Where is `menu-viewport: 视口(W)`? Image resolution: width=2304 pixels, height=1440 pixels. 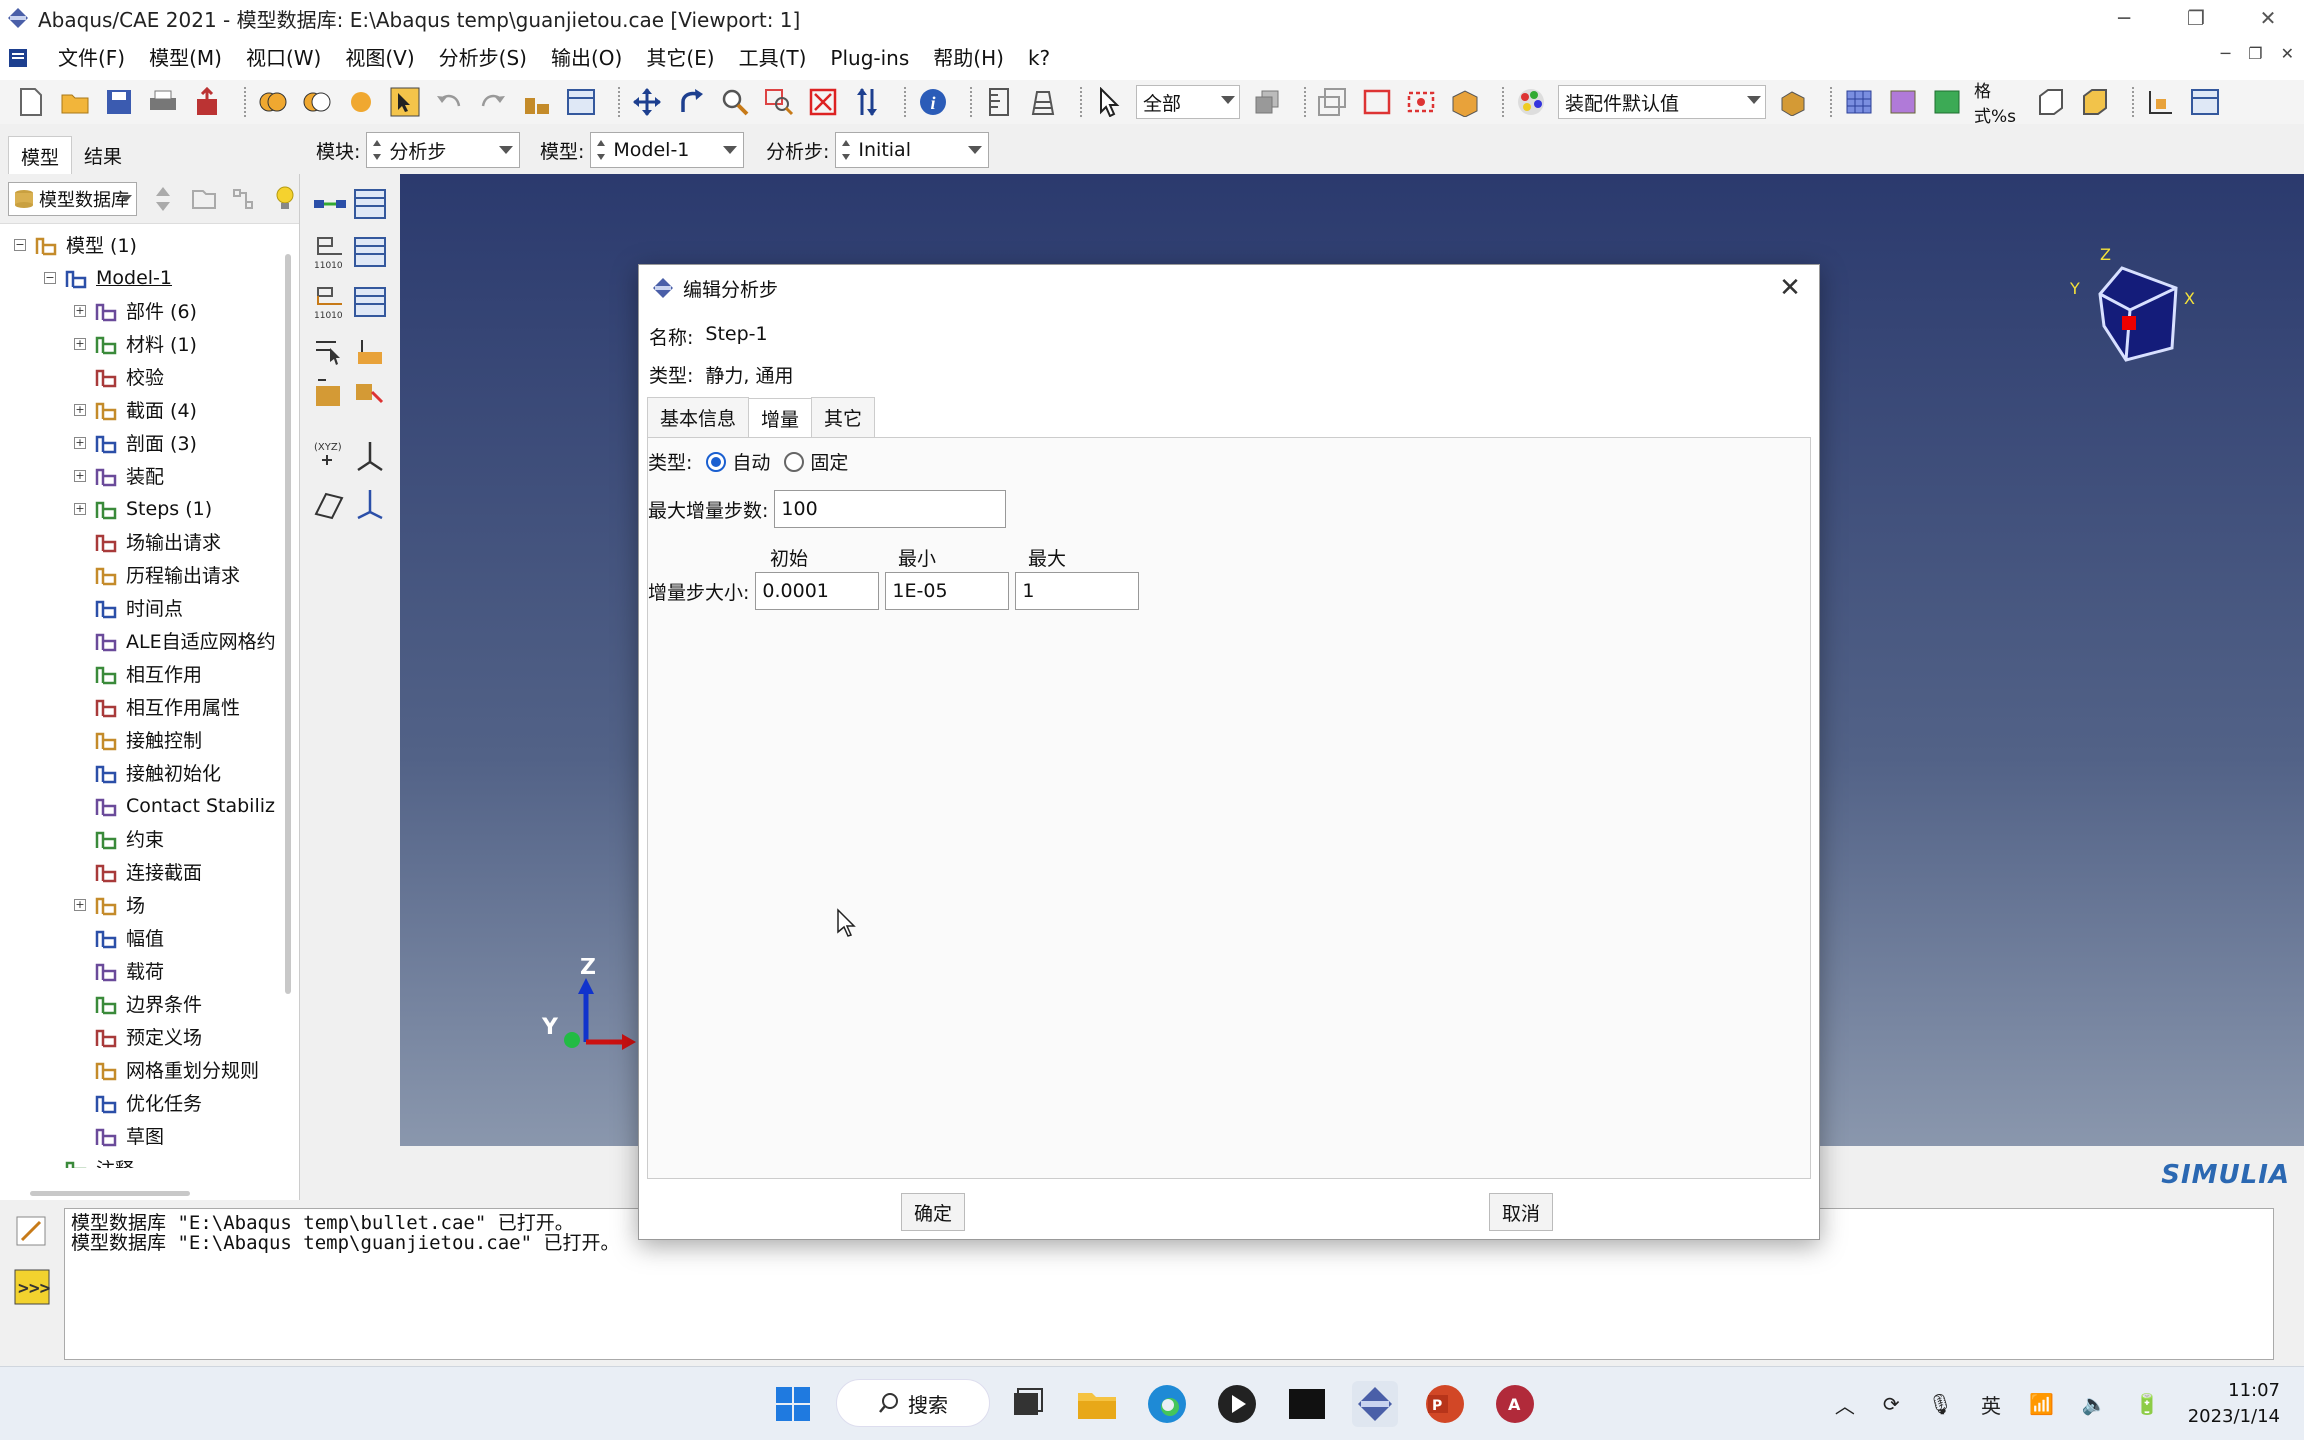 menu-viewport: 视口(W) is located at coordinates (283, 58).